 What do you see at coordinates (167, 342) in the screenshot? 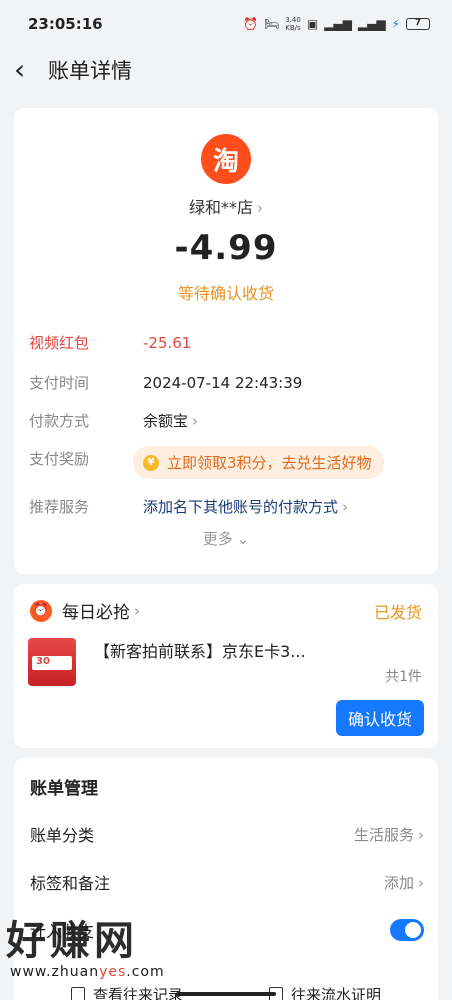
I see `detail-value: -25.61` at bounding box center [167, 342].